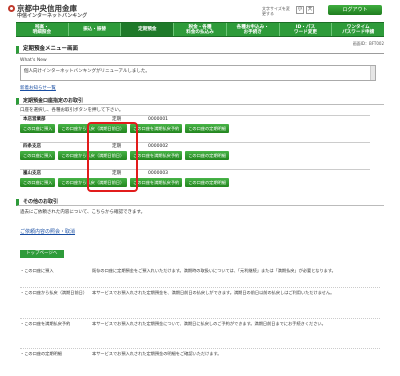 The image size is (400, 376). What do you see at coordinates (54, 292) in the screenshot?
I see `help-term: ・この口座から払戻（満期日前日）` at bounding box center [54, 292].